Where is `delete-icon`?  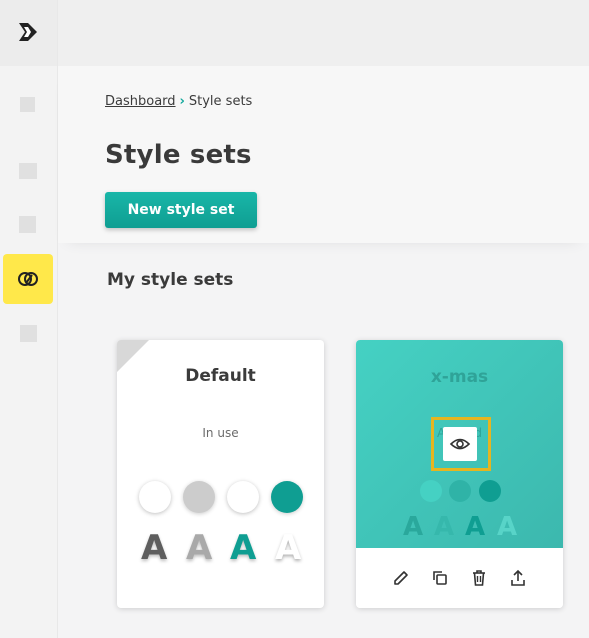 delete-icon is located at coordinates (479, 578).